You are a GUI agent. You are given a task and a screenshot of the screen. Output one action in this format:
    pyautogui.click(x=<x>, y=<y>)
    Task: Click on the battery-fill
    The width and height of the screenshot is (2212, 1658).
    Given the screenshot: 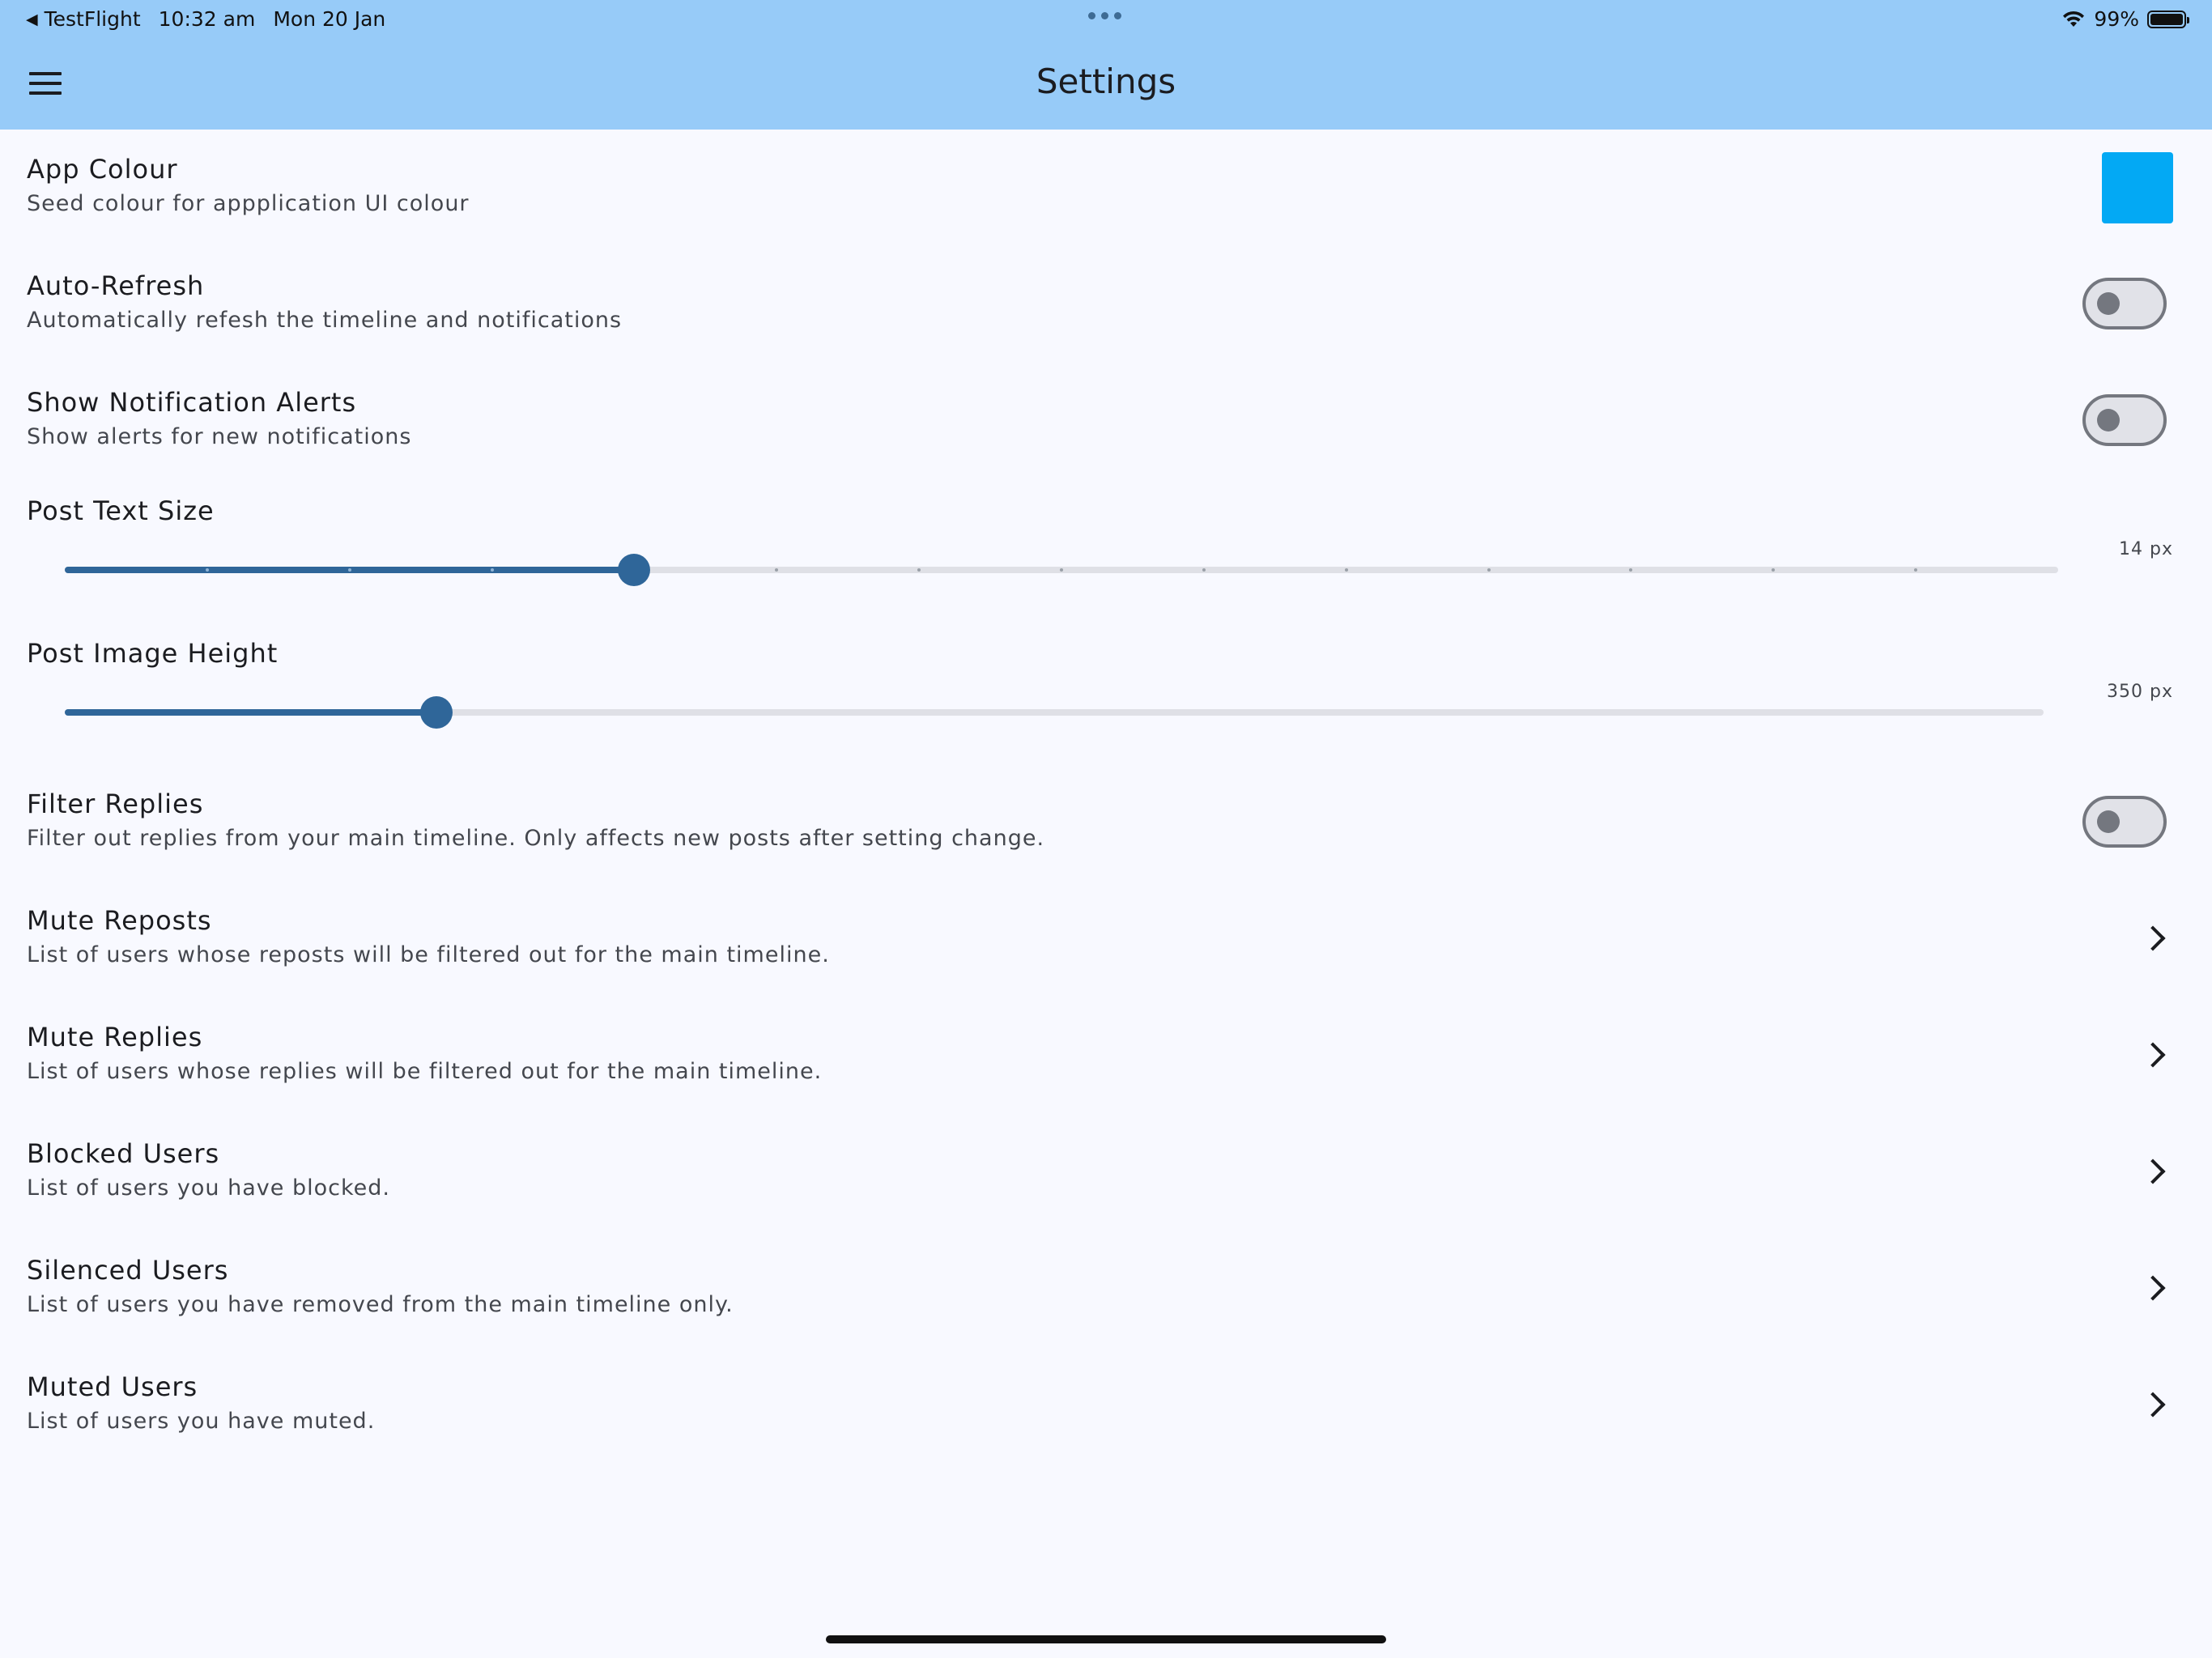 What is the action you would take?
    pyautogui.click(x=2166, y=19)
    